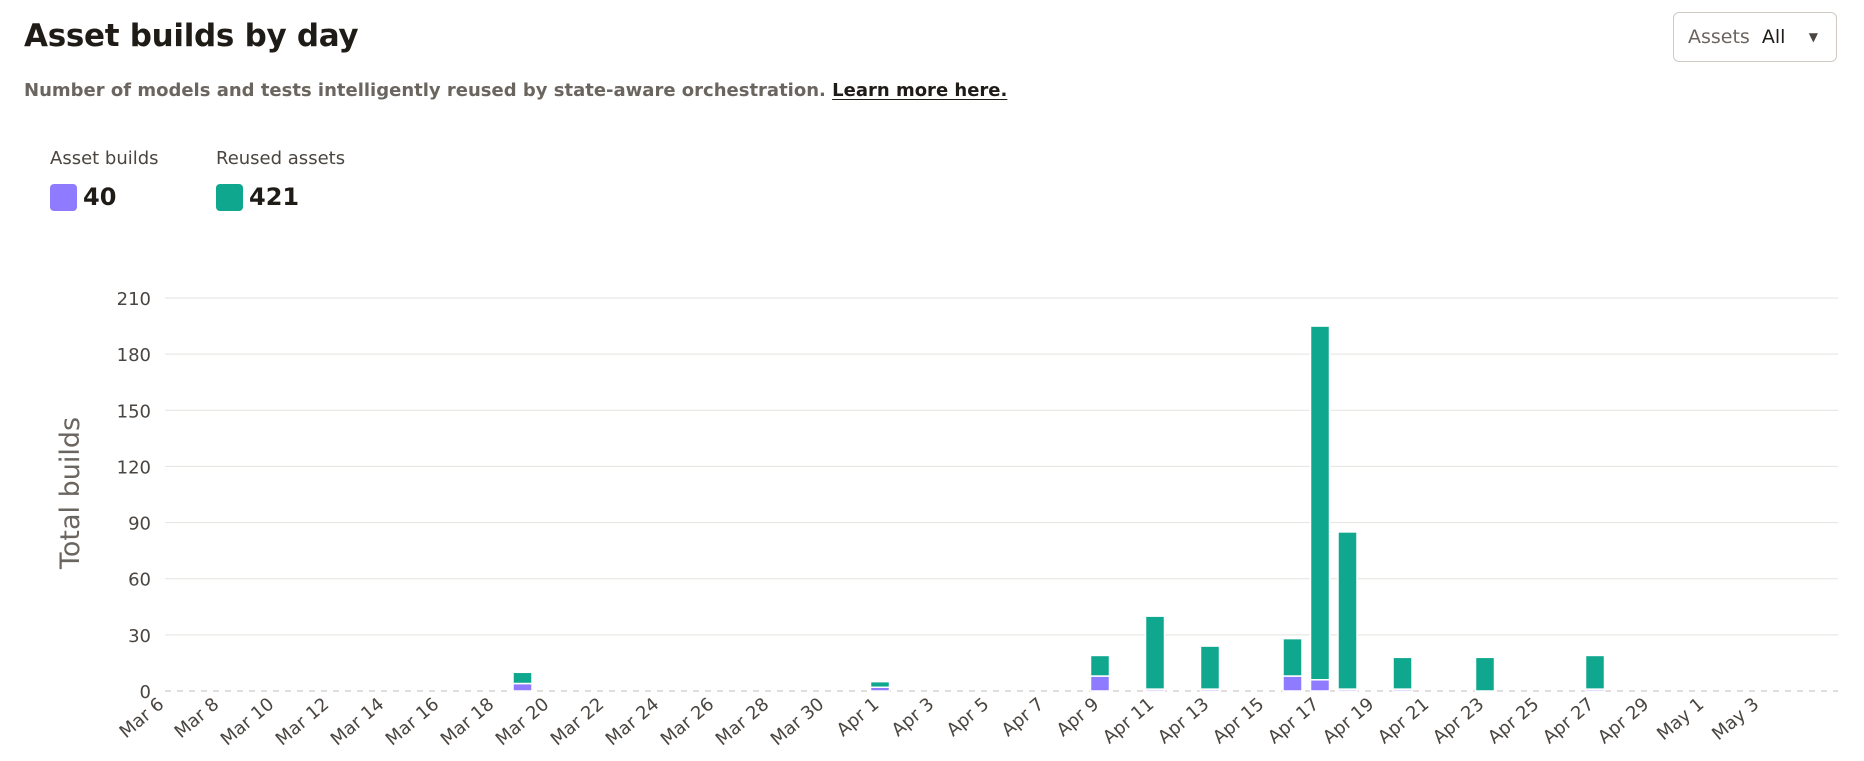 This screenshot has width=1864, height=761. What do you see at coordinates (687, 722) in the screenshot?
I see `x-tick-label: Mar 26` at bounding box center [687, 722].